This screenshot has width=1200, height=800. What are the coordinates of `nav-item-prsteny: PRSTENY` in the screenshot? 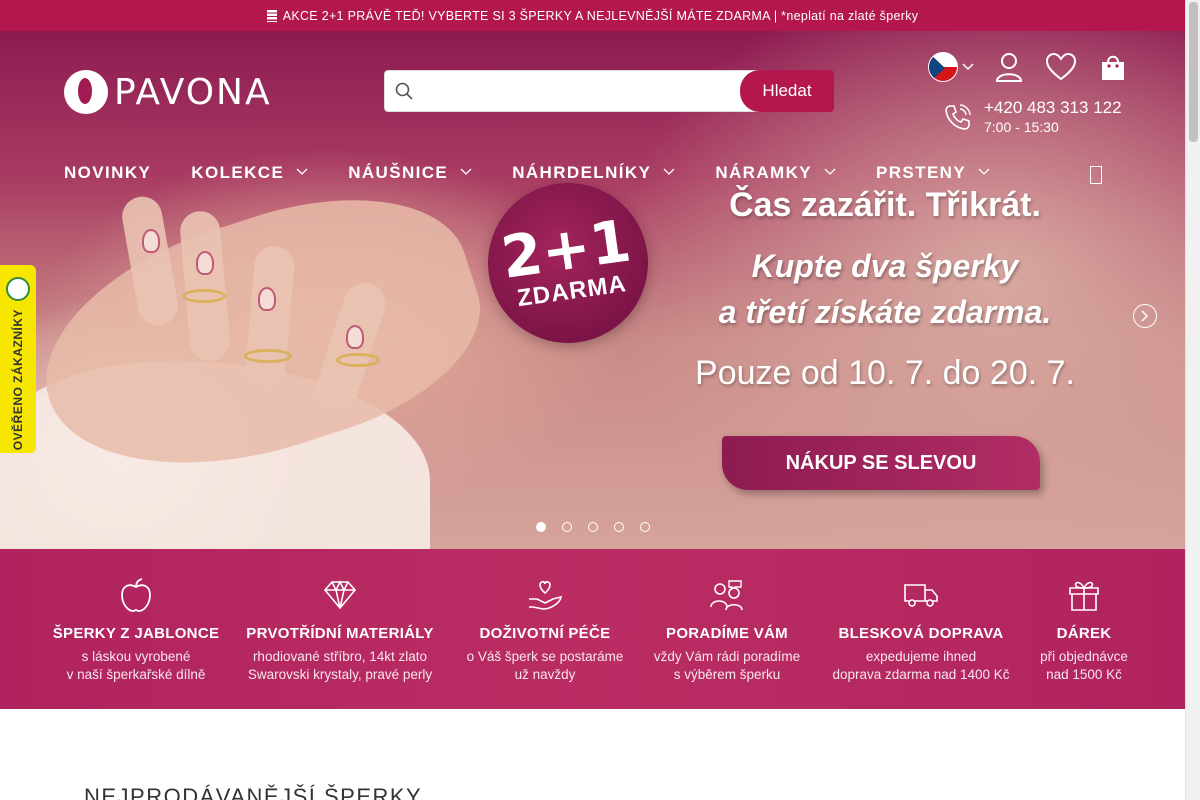 It's located at (933, 173).